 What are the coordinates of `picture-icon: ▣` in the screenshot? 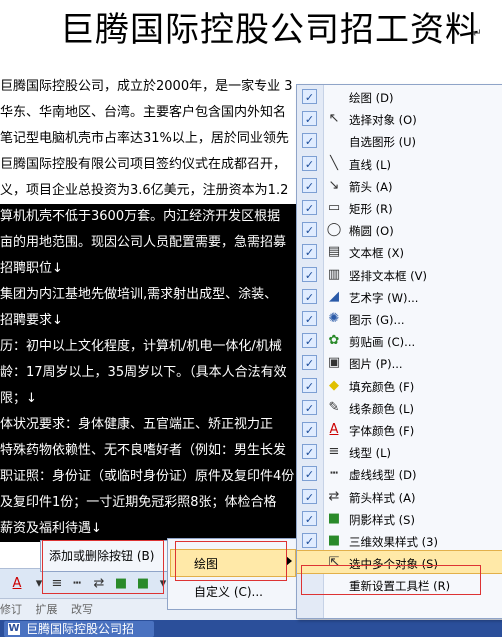 It's located at (334, 363).